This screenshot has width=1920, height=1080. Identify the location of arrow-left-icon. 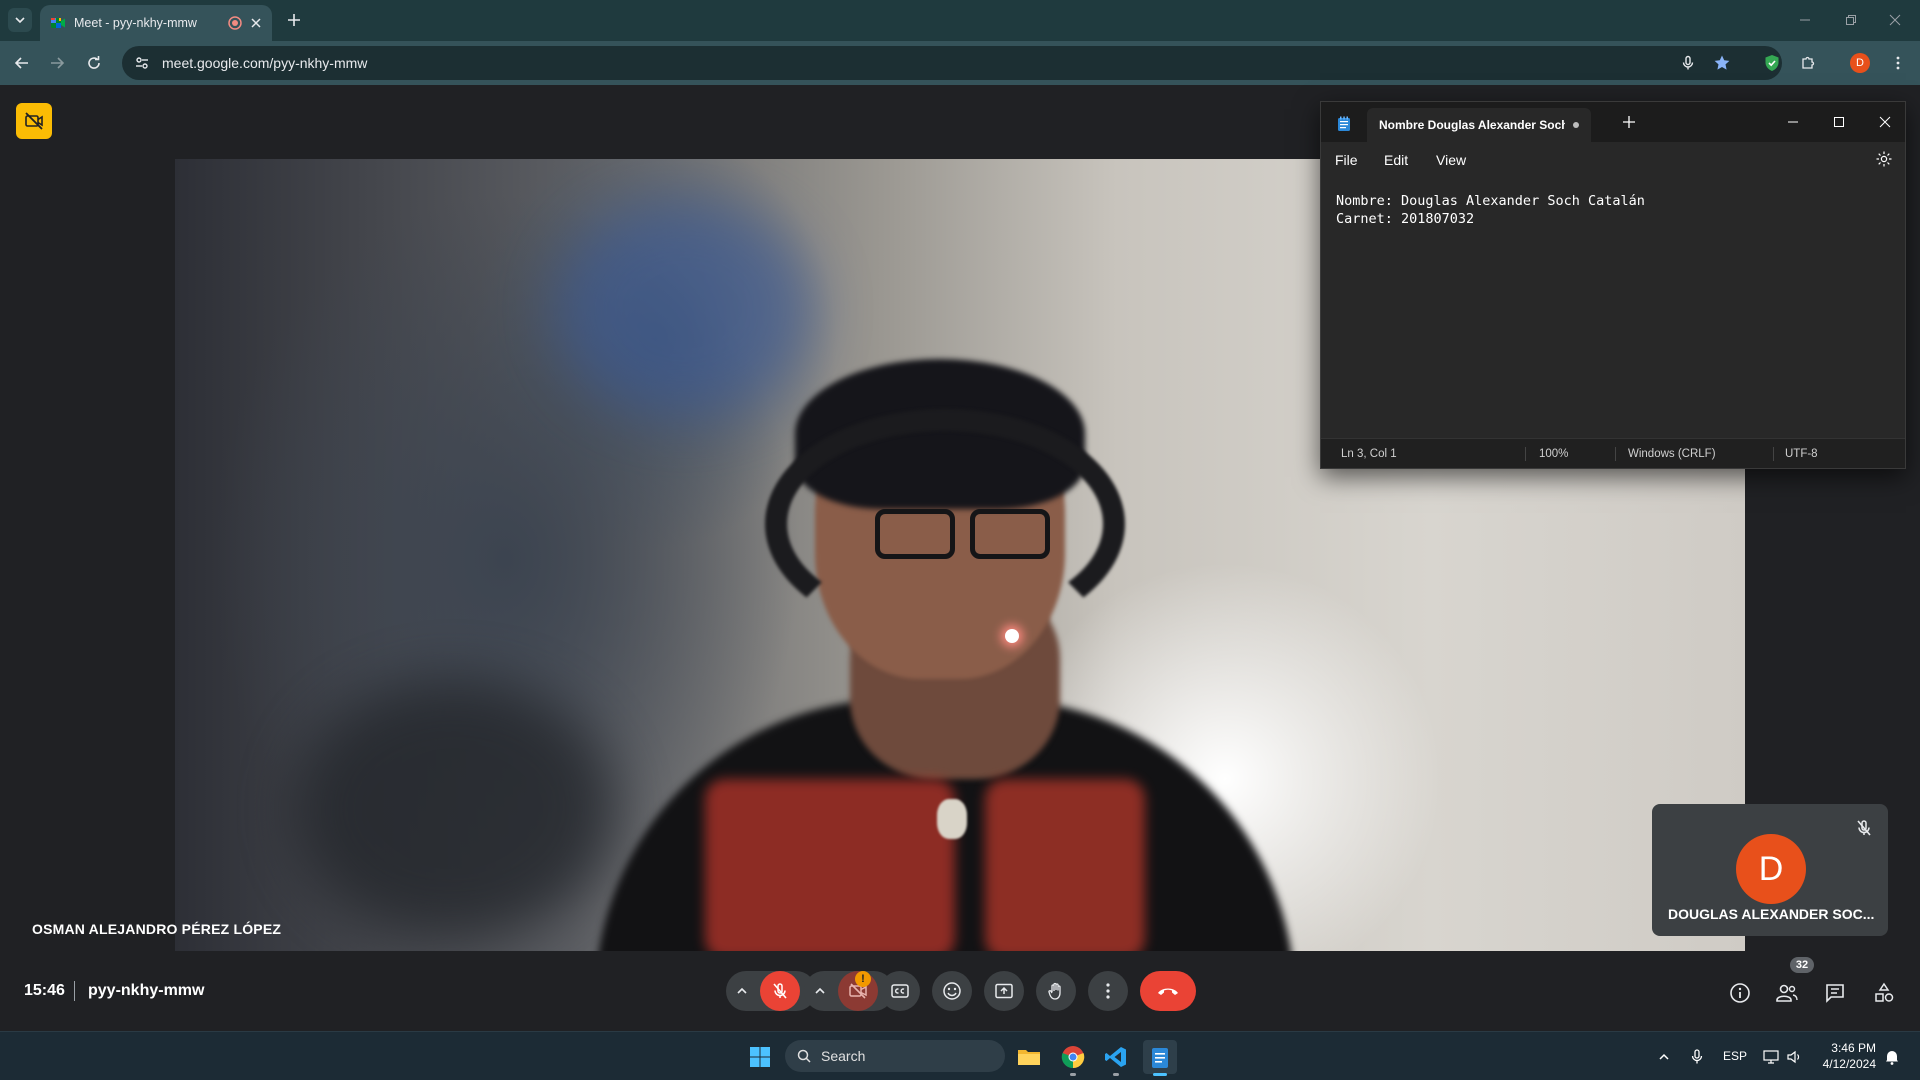
(21, 63).